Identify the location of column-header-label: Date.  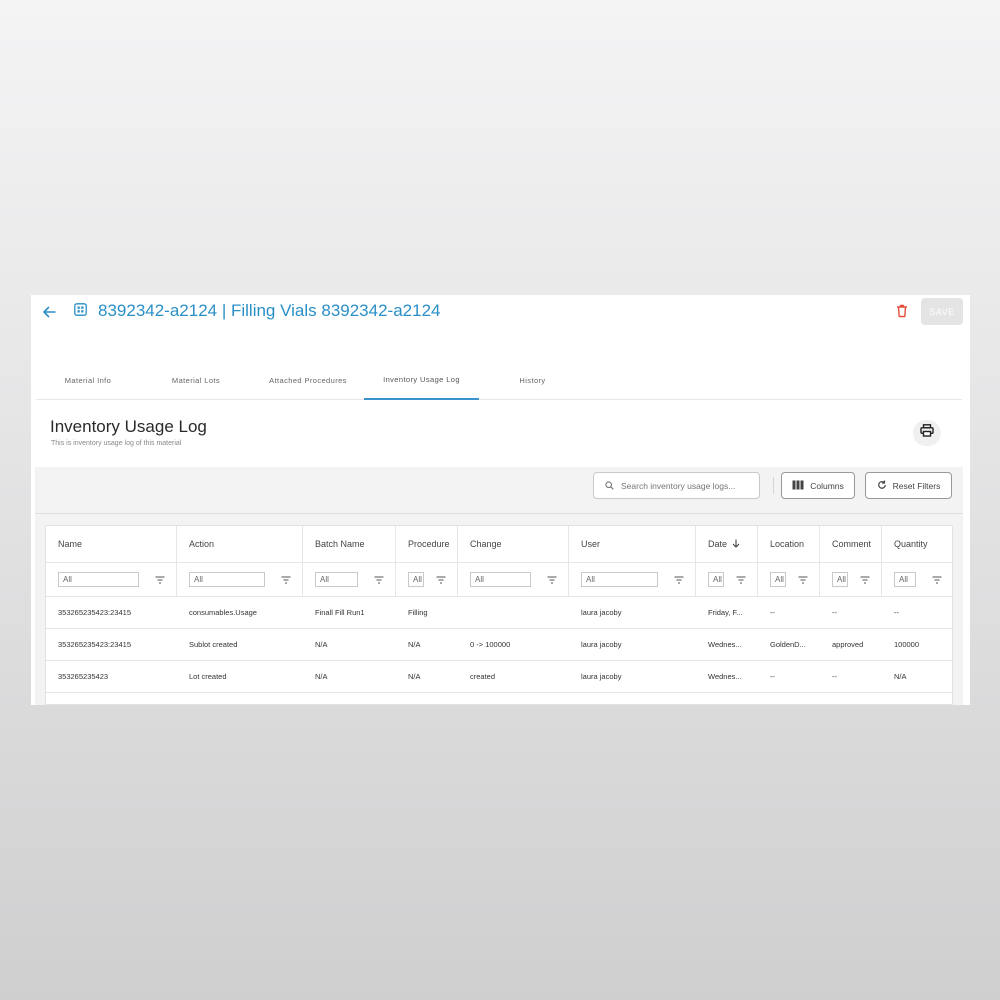
(718, 544).